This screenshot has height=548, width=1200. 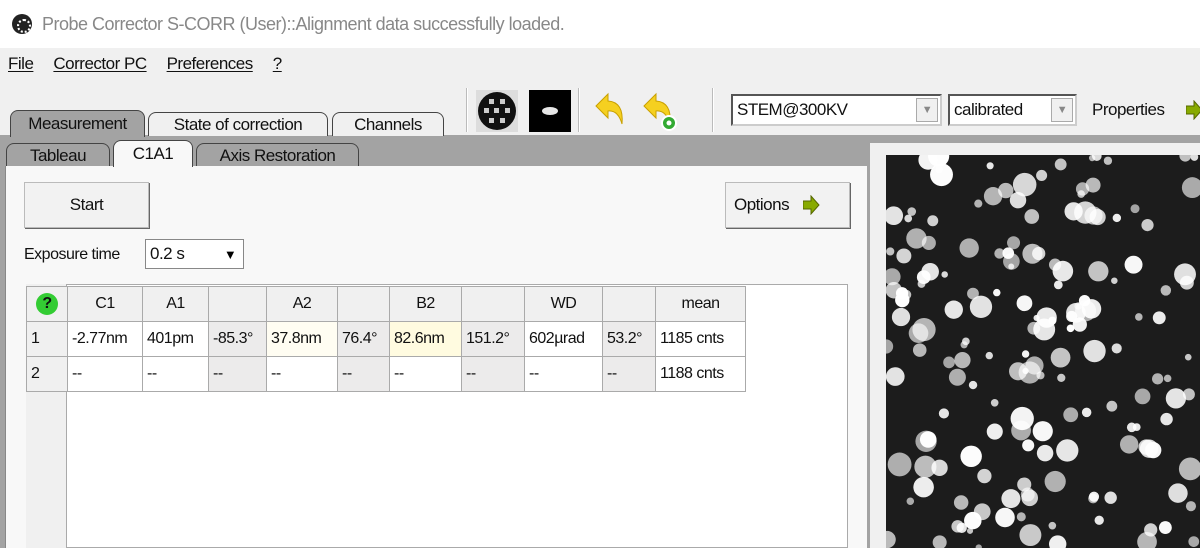 I want to click on table-row: 2 -- -- -- -- -- -- -- -- -- 1188 cnts, so click(x=386, y=374).